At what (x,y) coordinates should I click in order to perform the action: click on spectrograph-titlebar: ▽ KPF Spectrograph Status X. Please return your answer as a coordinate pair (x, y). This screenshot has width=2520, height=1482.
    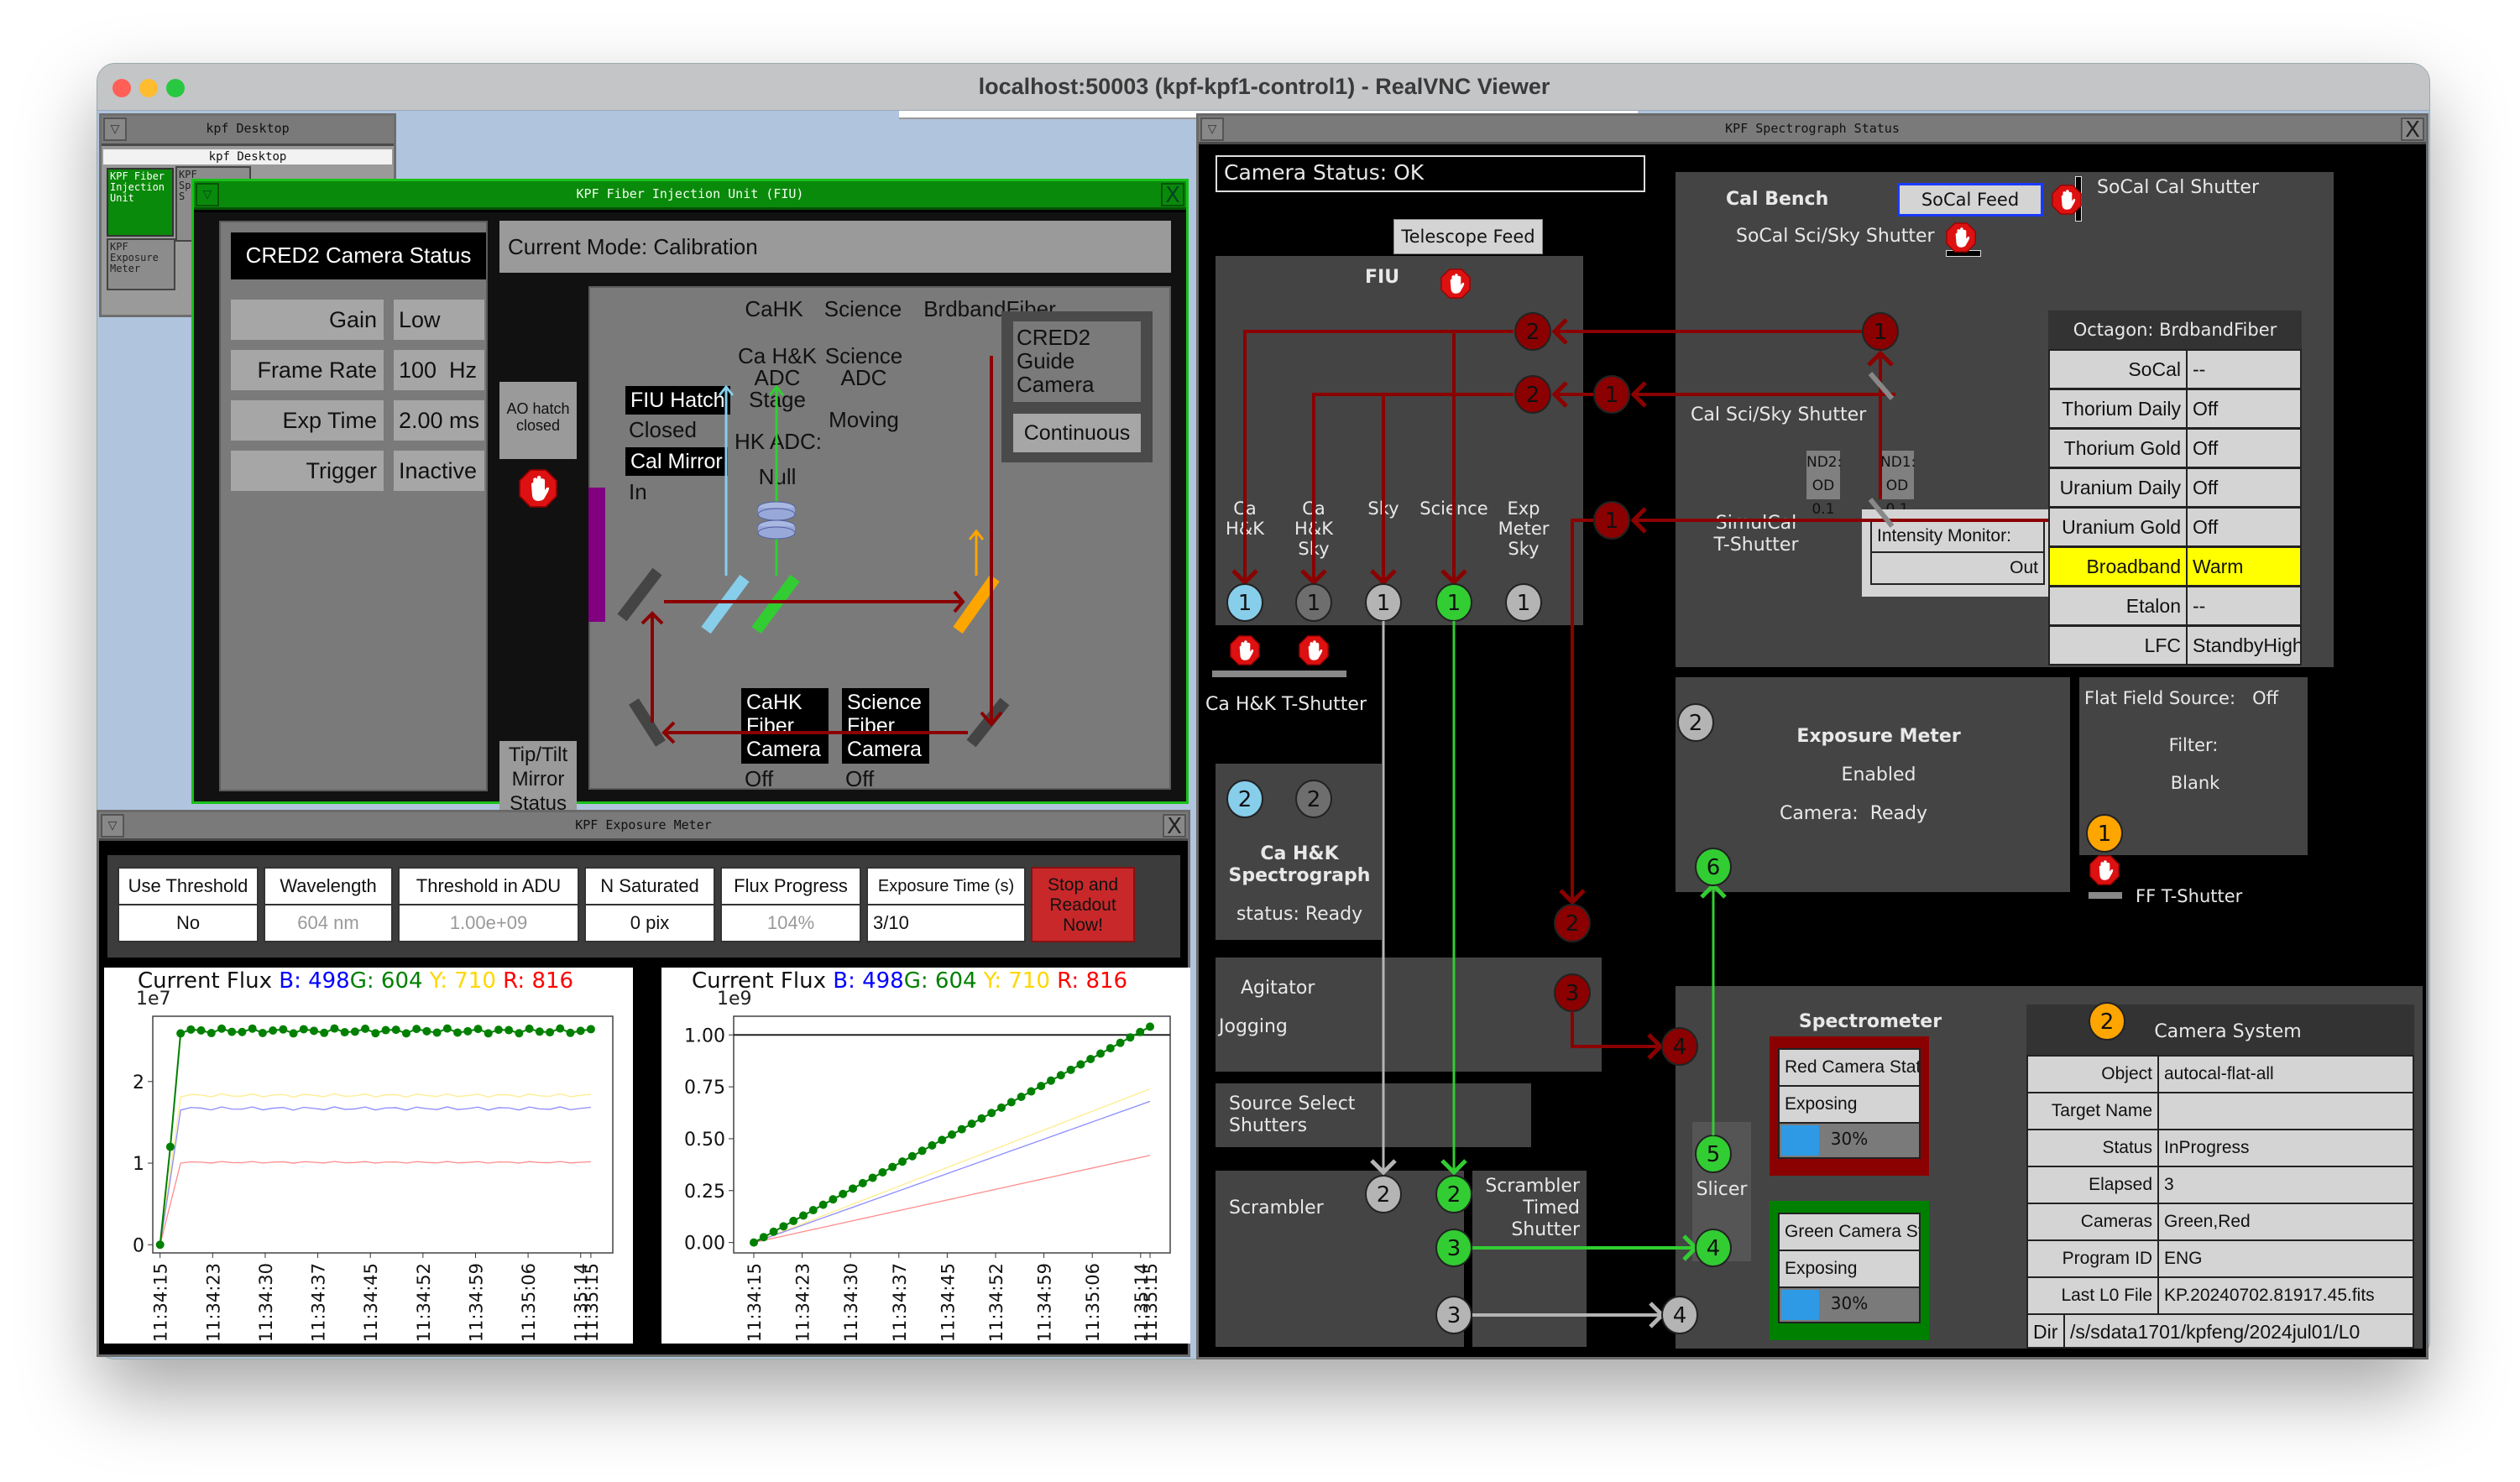
    Looking at the image, I should click on (1813, 130).